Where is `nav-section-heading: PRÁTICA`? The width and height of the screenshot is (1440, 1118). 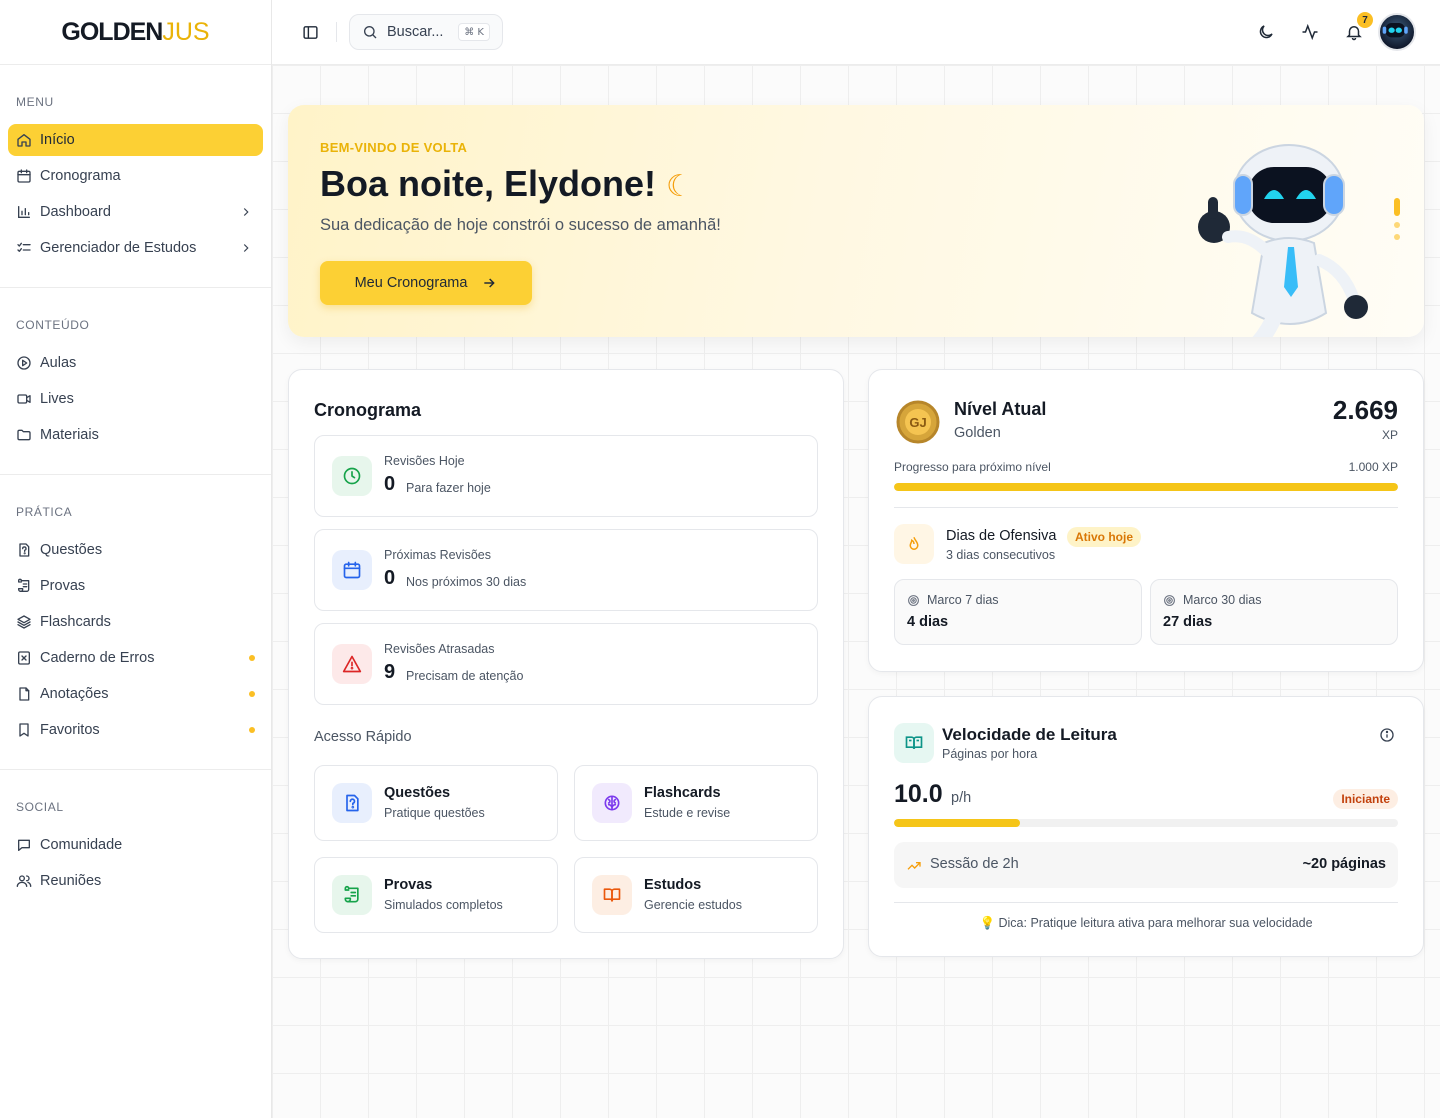
nav-section-heading: PRÁTICA is located at coordinates (44, 512).